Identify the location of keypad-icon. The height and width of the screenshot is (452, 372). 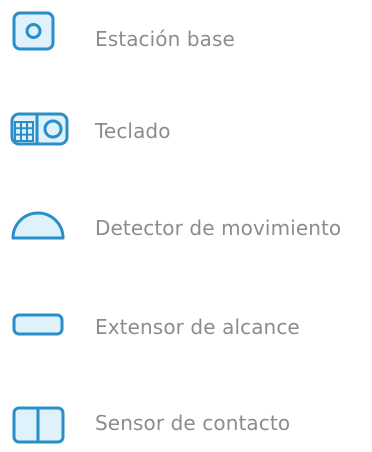
(40, 130).